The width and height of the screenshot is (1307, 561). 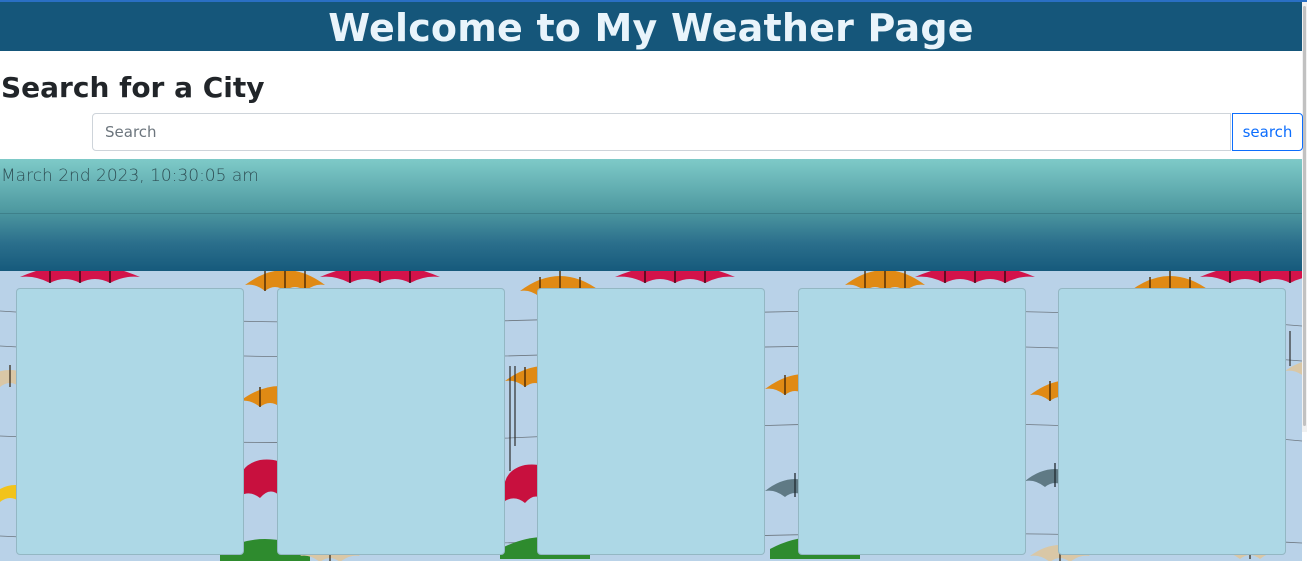 I want to click on page-header: Welcome to My Weather Page, so click(x=651, y=26).